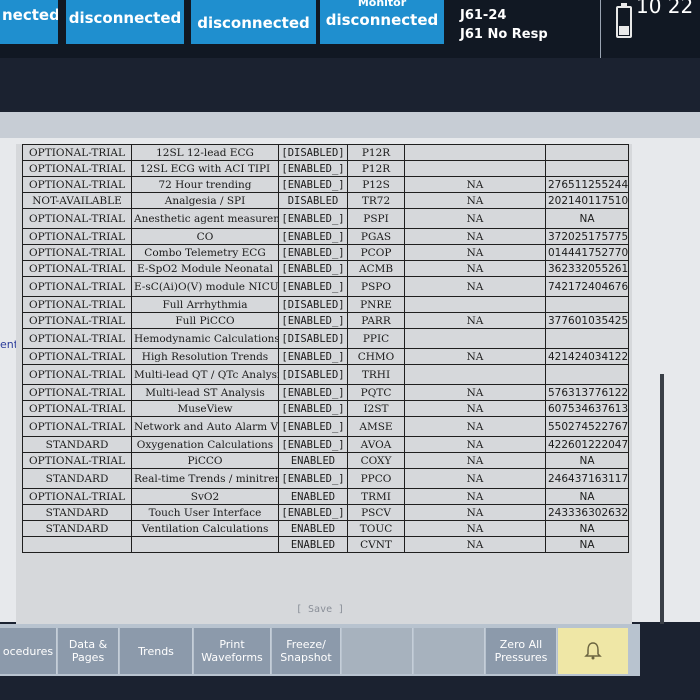 This screenshot has width=700, height=700. What do you see at coordinates (587, 286) in the screenshot?
I see `key-cell: 742172404676` at bounding box center [587, 286].